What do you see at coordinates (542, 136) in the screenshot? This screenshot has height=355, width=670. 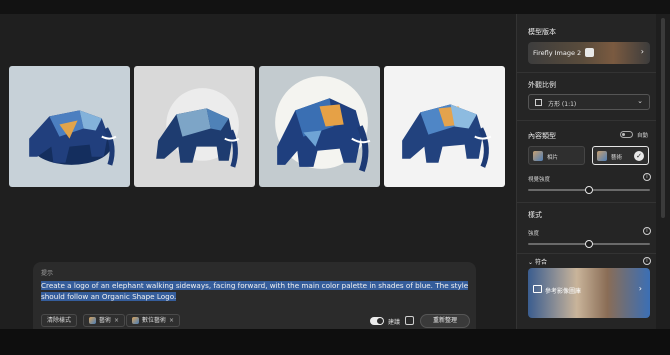 I see `content-section-heading: 內容類型` at bounding box center [542, 136].